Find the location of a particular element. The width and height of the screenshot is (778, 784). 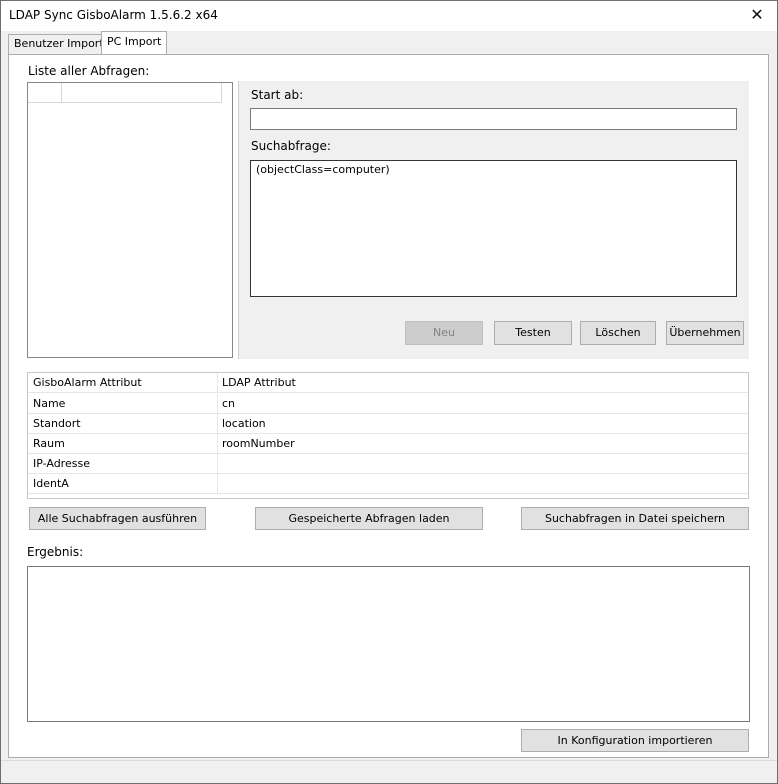

table-cell: cn is located at coordinates (483, 404).